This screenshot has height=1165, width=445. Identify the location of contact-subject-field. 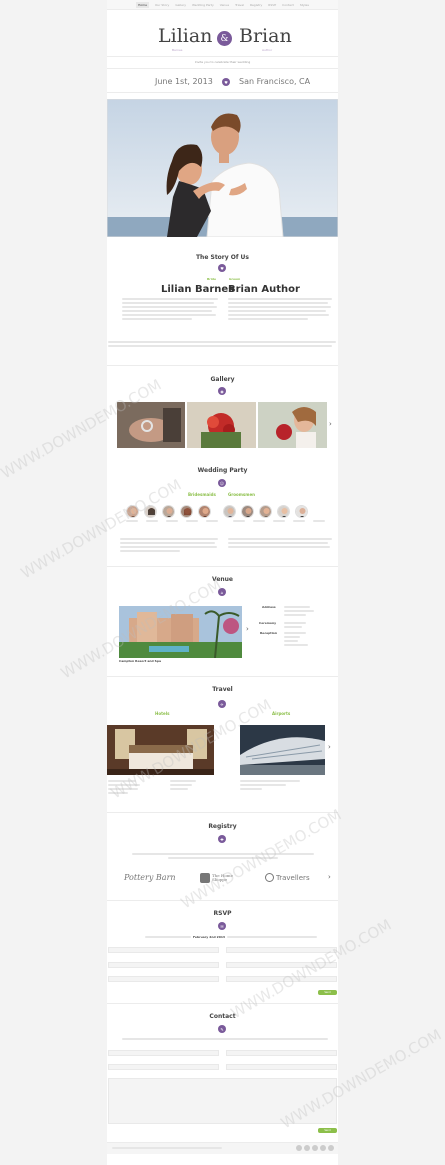
(281, 1067).